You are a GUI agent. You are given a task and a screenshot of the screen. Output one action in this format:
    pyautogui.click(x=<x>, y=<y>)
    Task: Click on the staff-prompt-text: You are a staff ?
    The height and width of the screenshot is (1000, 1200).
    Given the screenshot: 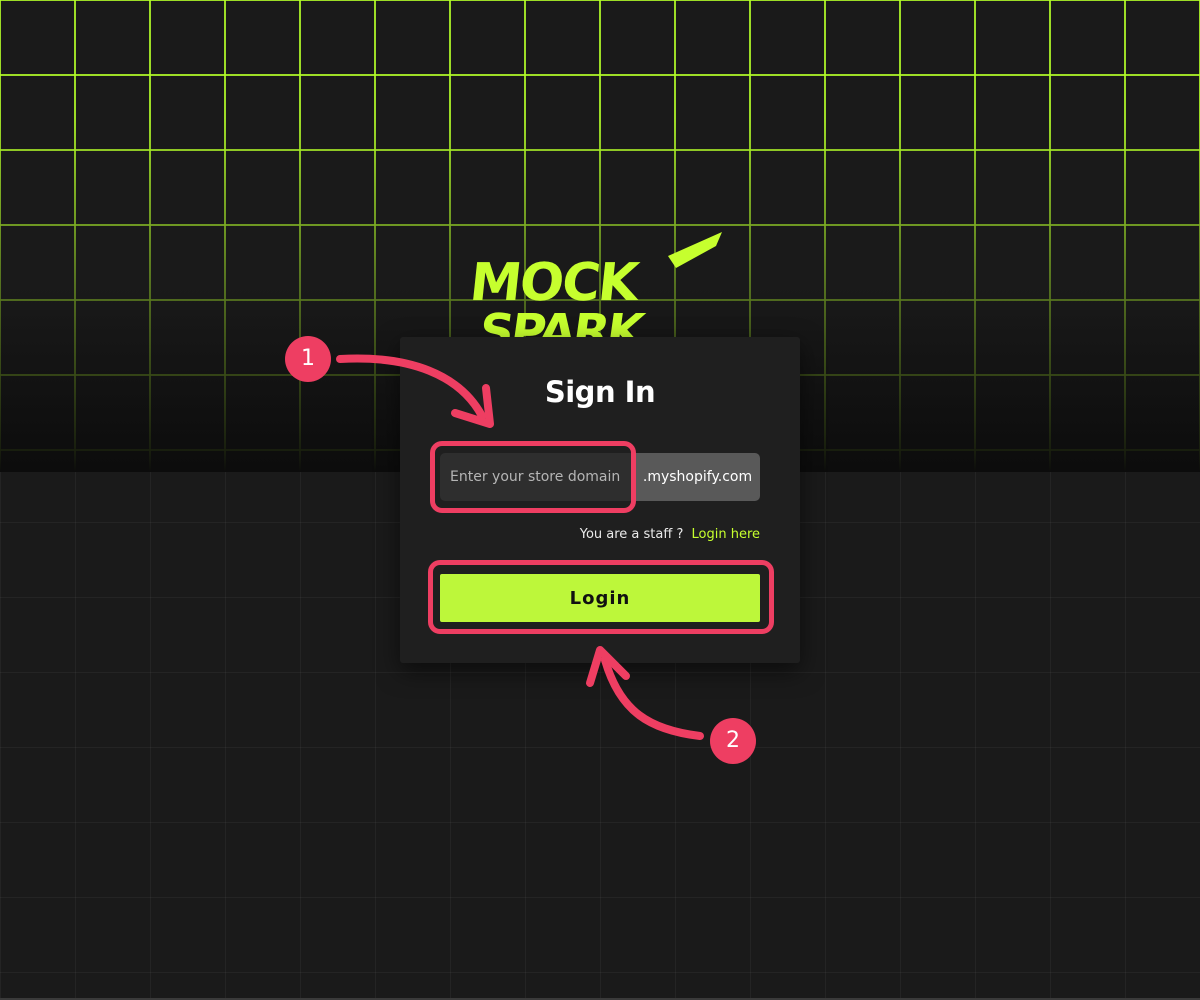 What is the action you would take?
    pyautogui.click(x=631, y=534)
    